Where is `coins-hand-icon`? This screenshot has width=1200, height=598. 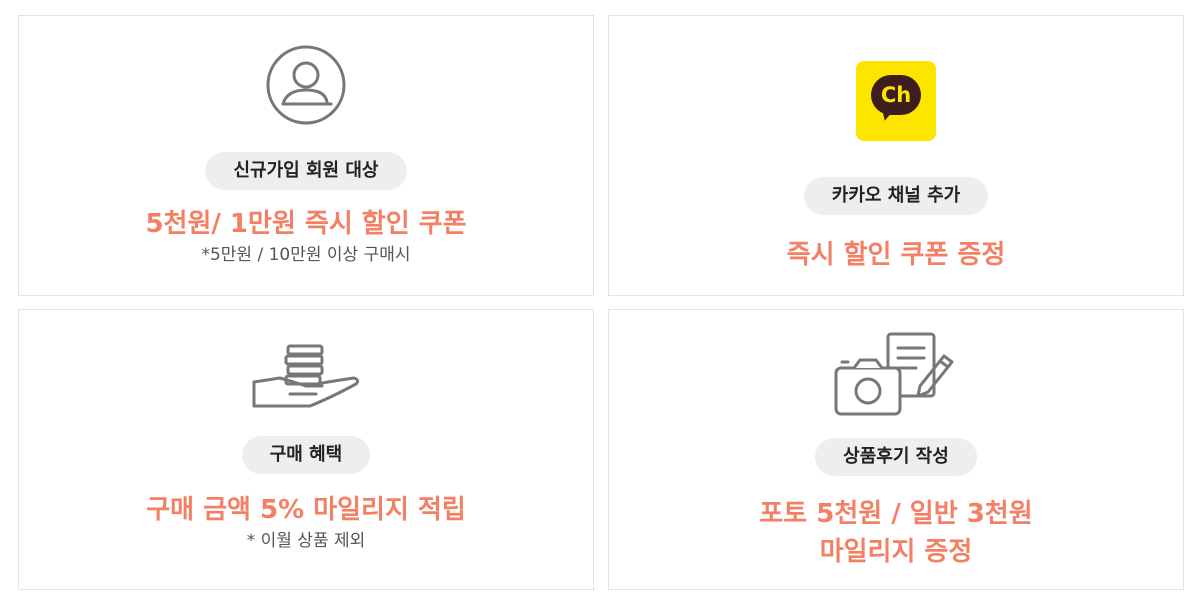 coins-hand-icon is located at coordinates (306, 376).